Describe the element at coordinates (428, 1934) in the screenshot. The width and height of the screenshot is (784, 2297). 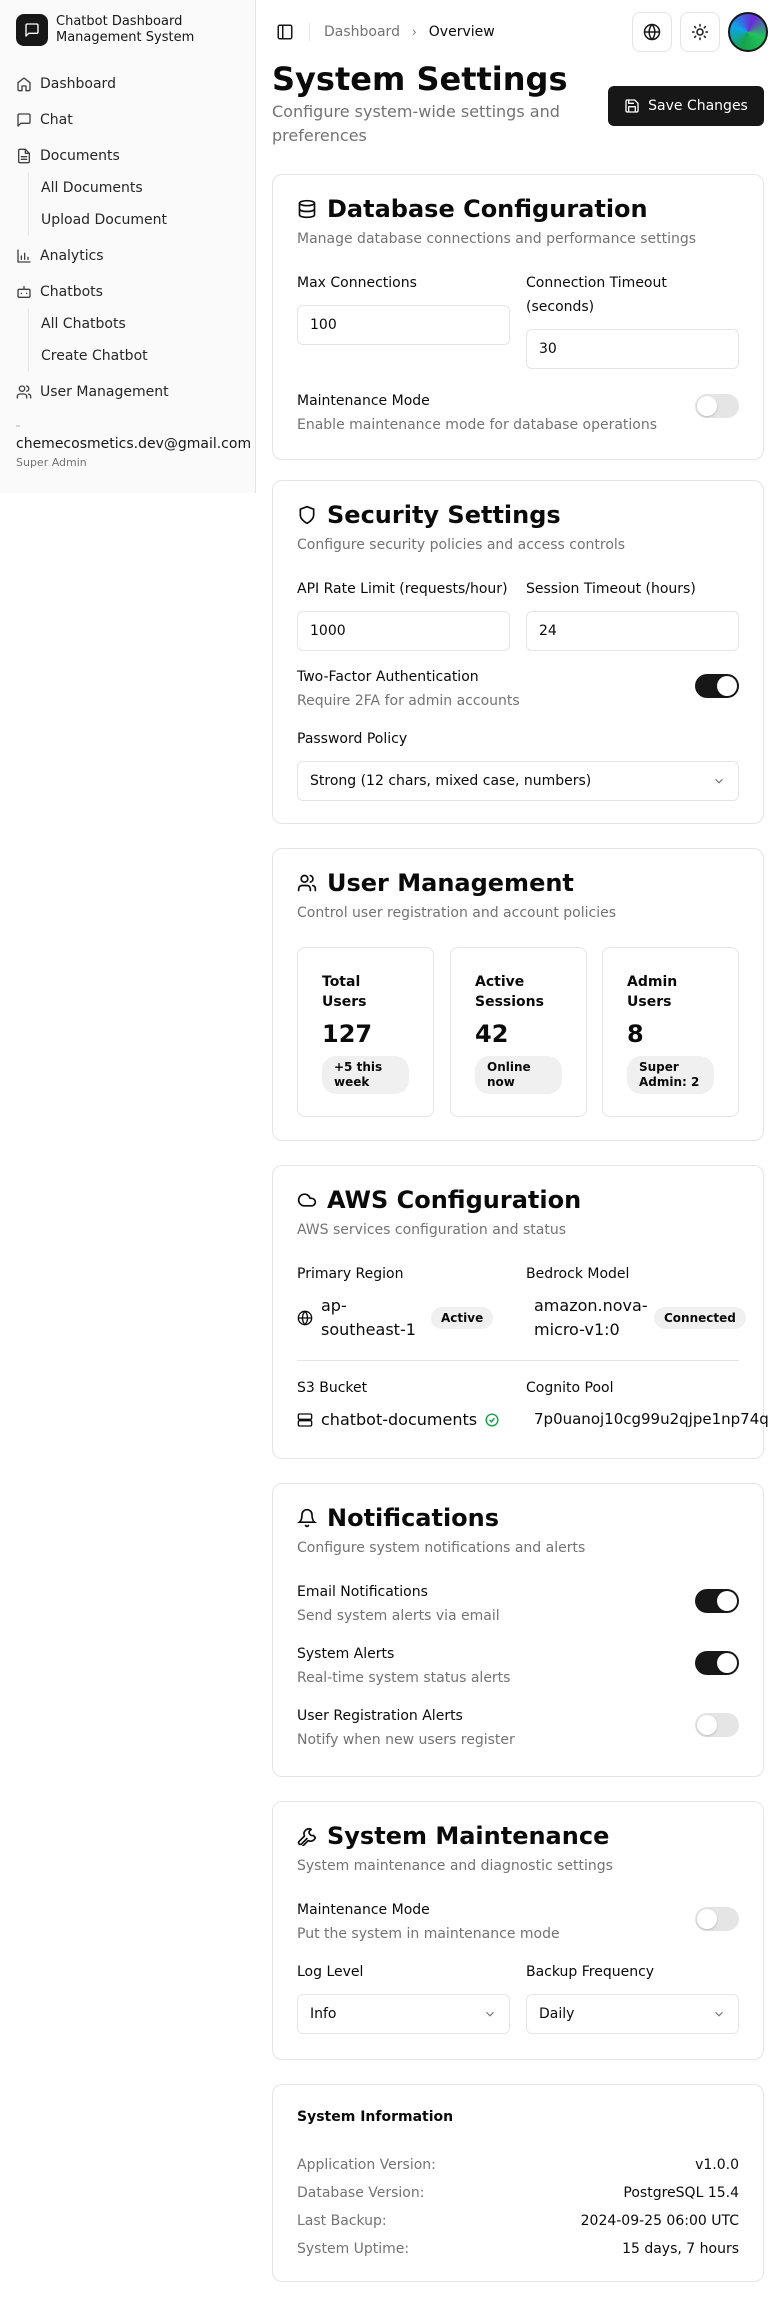
I see `maintenance-mode-description: Put the system in maintenance mode` at that location.